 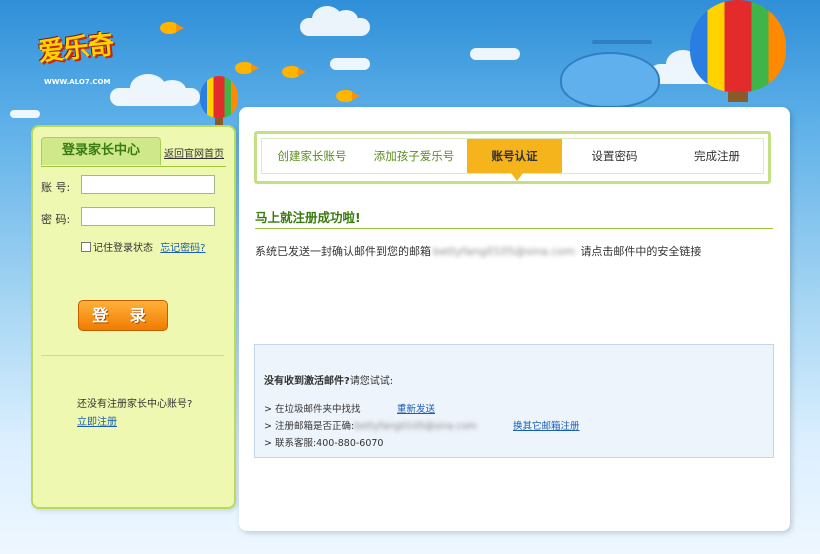 I want to click on password-label: 密 码:, so click(x=56, y=219).